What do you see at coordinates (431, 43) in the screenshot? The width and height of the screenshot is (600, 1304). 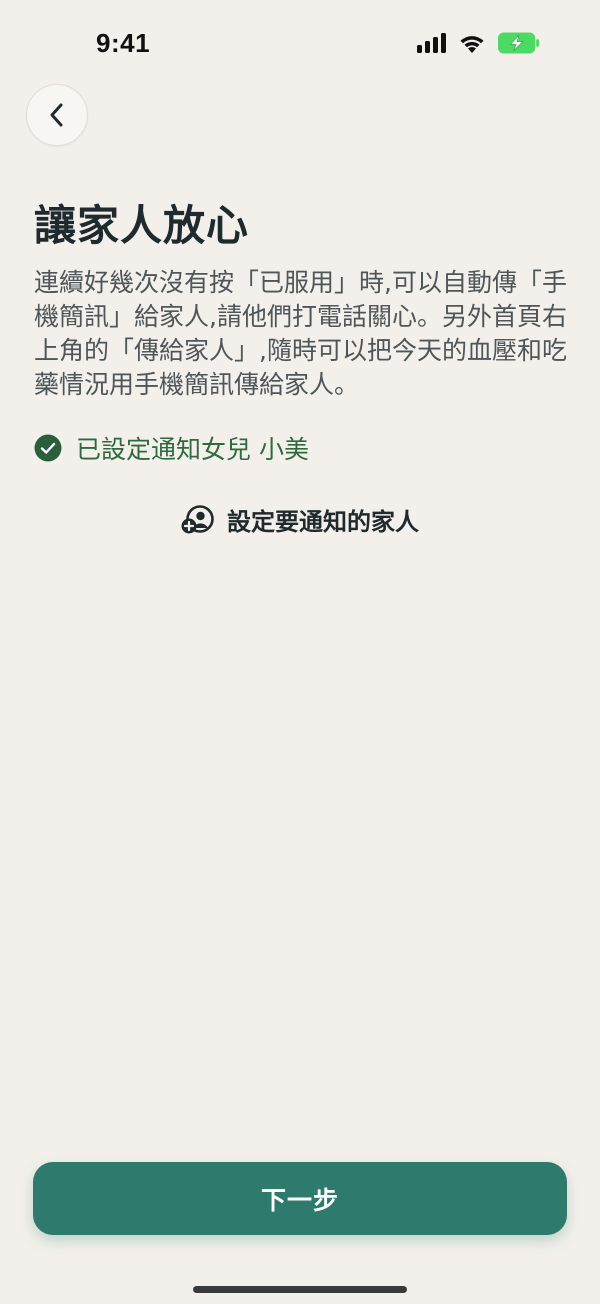 I see `cellular-signal-icon` at bounding box center [431, 43].